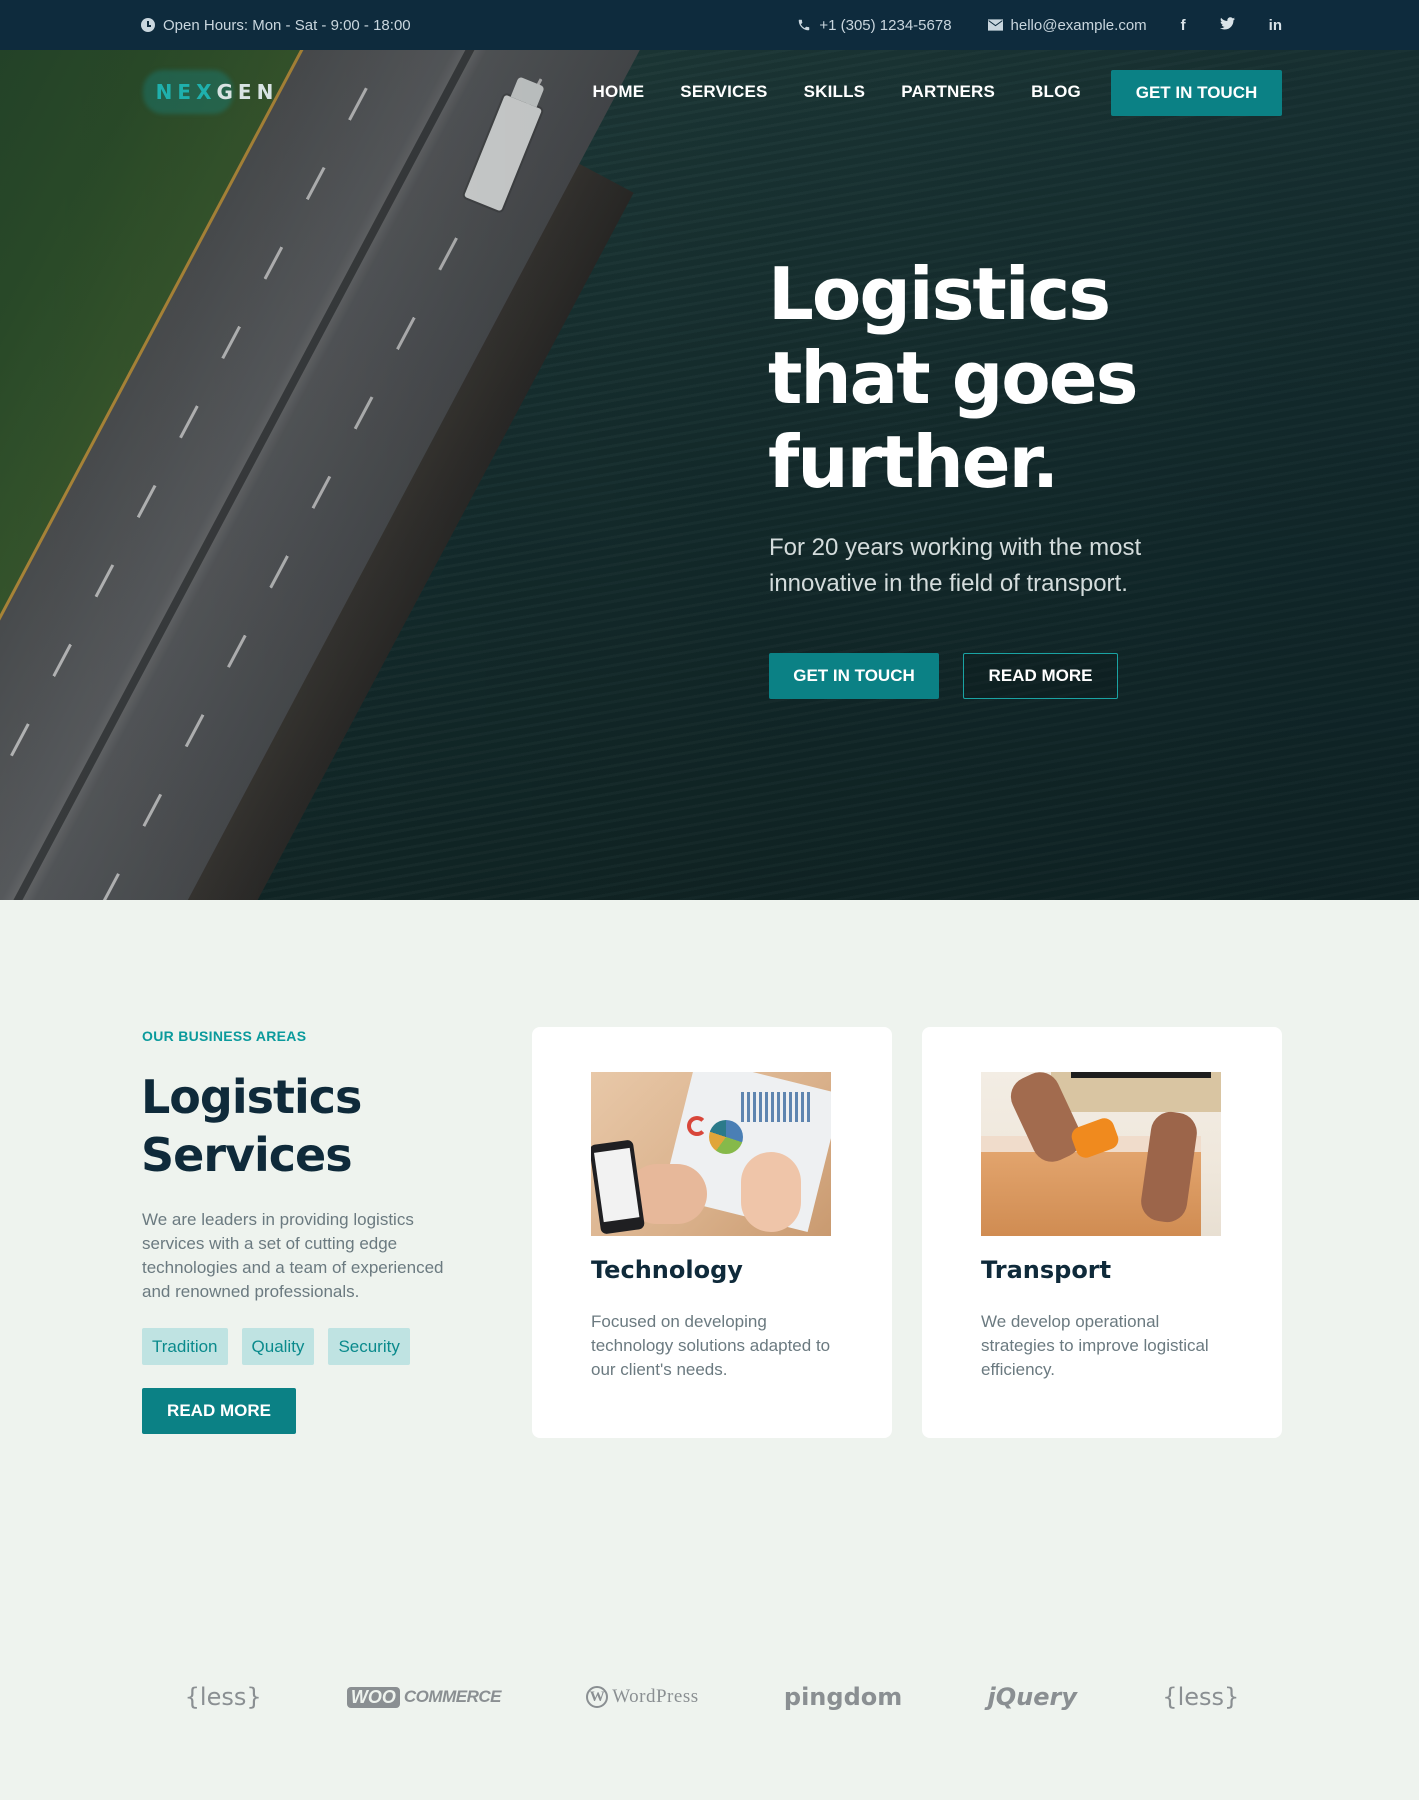 Image resolution: width=1419 pixels, height=1800 pixels. What do you see at coordinates (1078, 25) in the screenshot?
I see `email-address: hello@example.com` at bounding box center [1078, 25].